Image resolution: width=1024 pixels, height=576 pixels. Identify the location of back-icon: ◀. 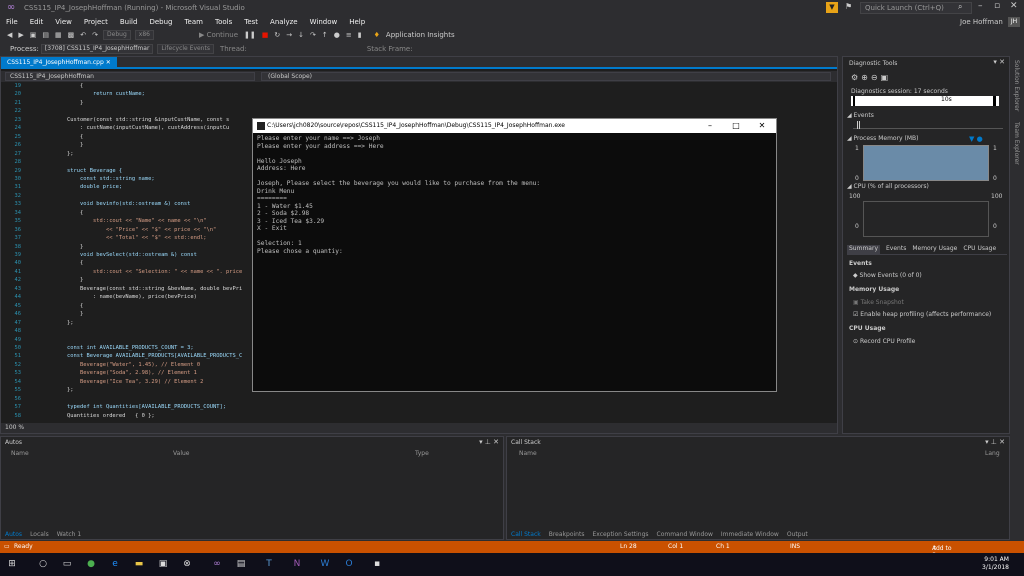
(9, 35).